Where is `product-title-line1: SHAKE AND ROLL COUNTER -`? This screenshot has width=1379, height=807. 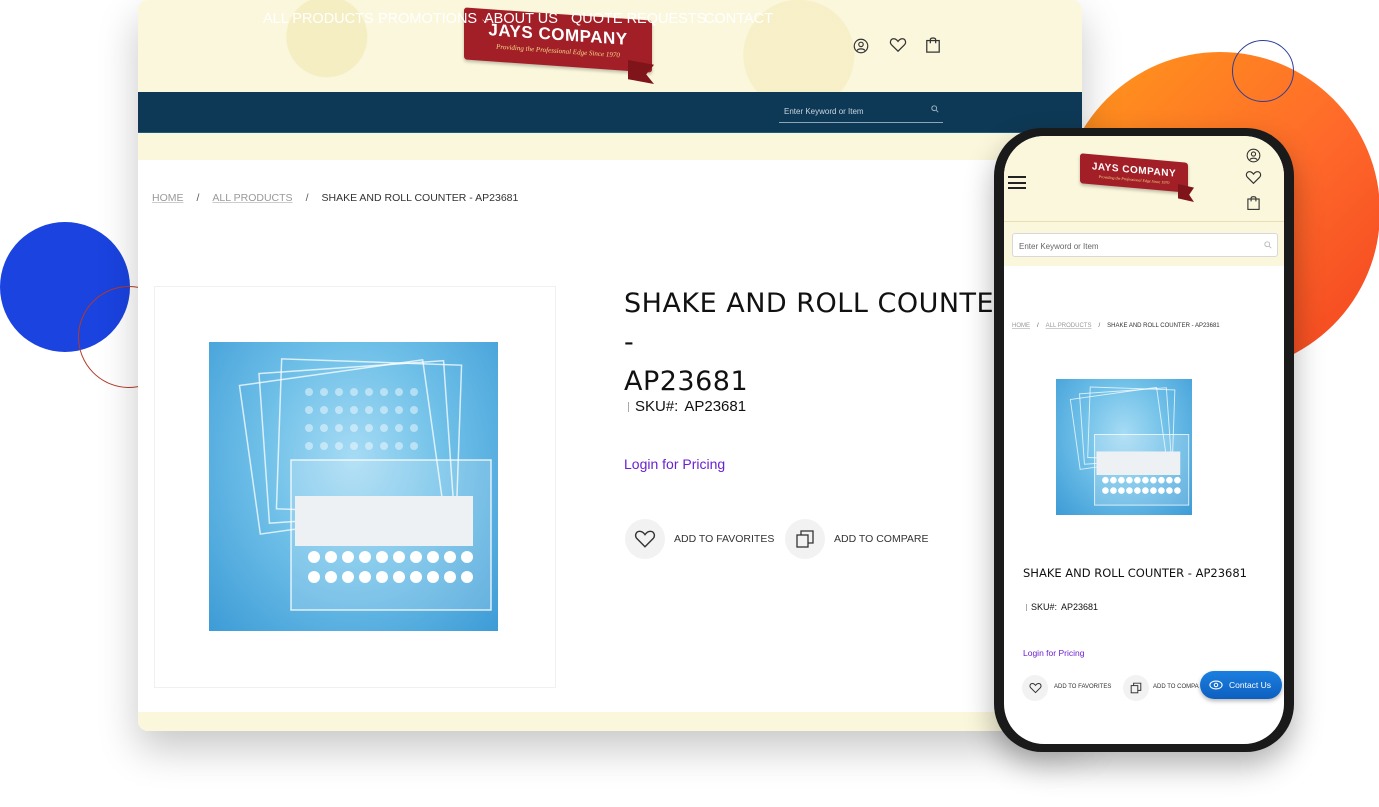 product-title-line1: SHAKE AND ROLL COUNTER - is located at coordinates (819, 323).